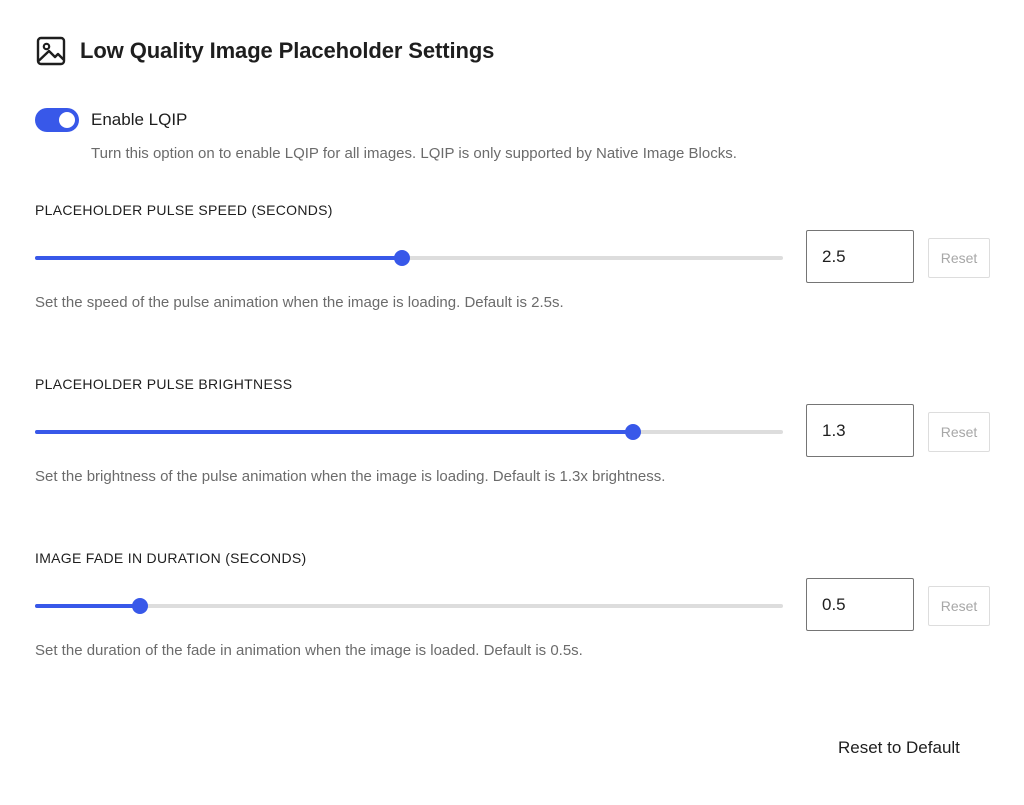 This screenshot has width=1024, height=805. What do you see at coordinates (164, 384) in the screenshot?
I see `setting-title: PLACEHOLDER PULSE BRIGHTNESS` at bounding box center [164, 384].